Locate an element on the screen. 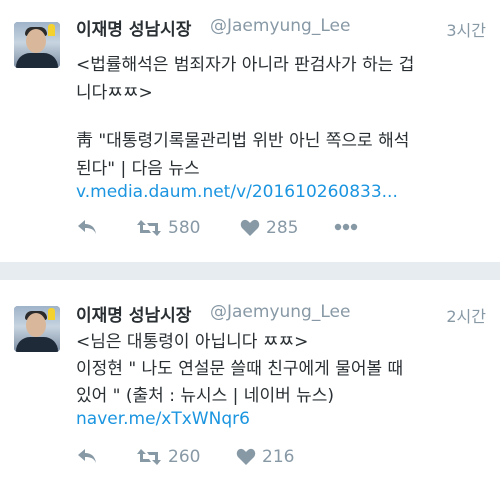  retweet-count: 580 is located at coordinates (184, 228).